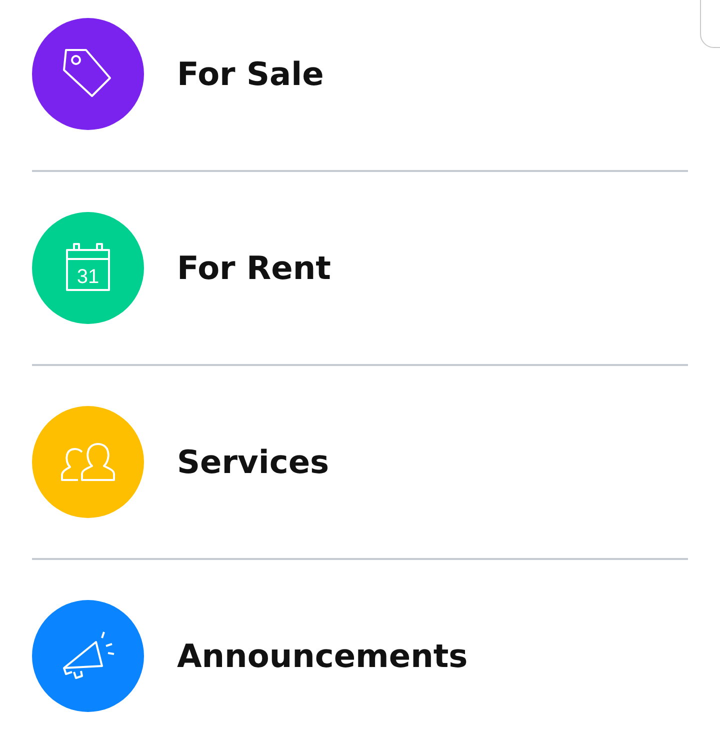 The height and width of the screenshot is (739, 720). What do you see at coordinates (250, 74) in the screenshot?
I see `category-label: For Sale` at bounding box center [250, 74].